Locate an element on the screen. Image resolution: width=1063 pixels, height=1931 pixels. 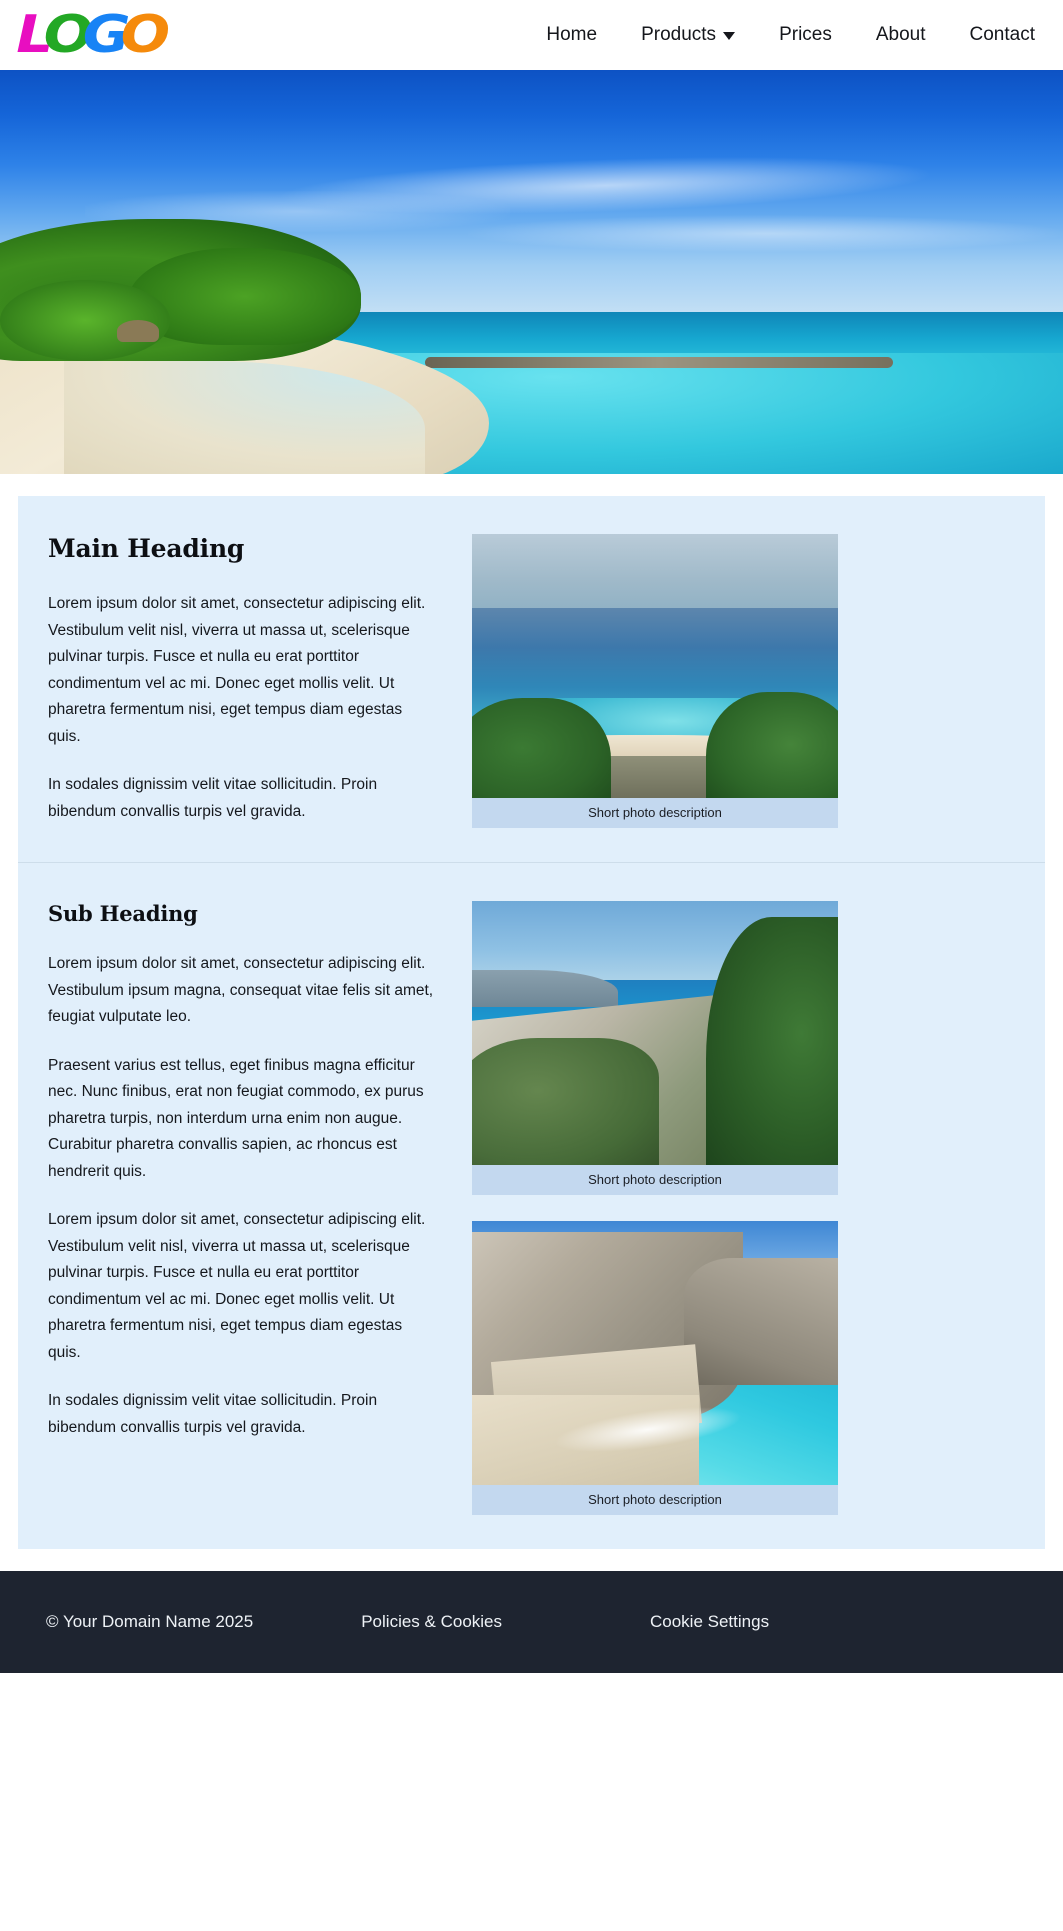
main-navigation: Home Products Prices About Contact is located at coordinates (781, 35).